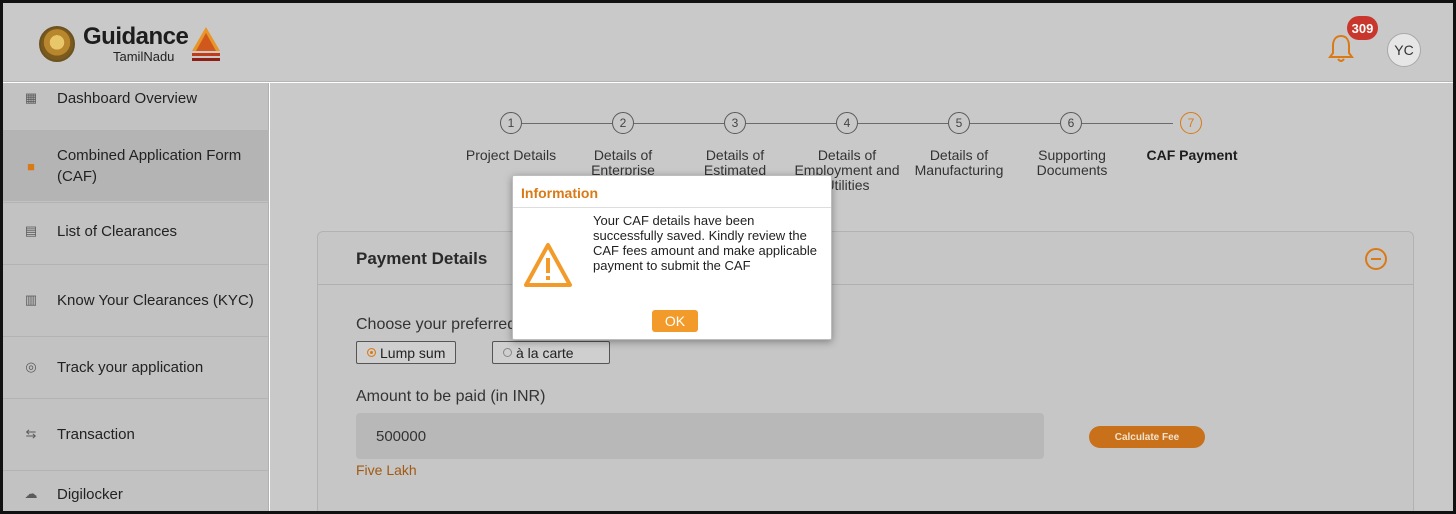 The width and height of the screenshot is (1456, 514). Describe the element at coordinates (959, 163) in the screenshot. I see `step-5-label: Details of Manufacturing` at that location.